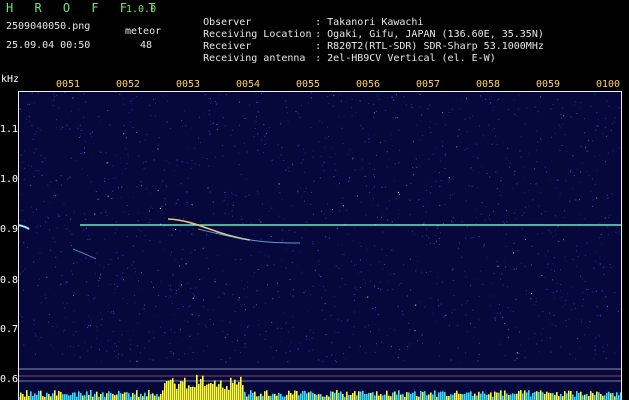 Image resolution: width=629 pixels, height=400 pixels. I want to click on x-tick-label: 0053, so click(188, 84).